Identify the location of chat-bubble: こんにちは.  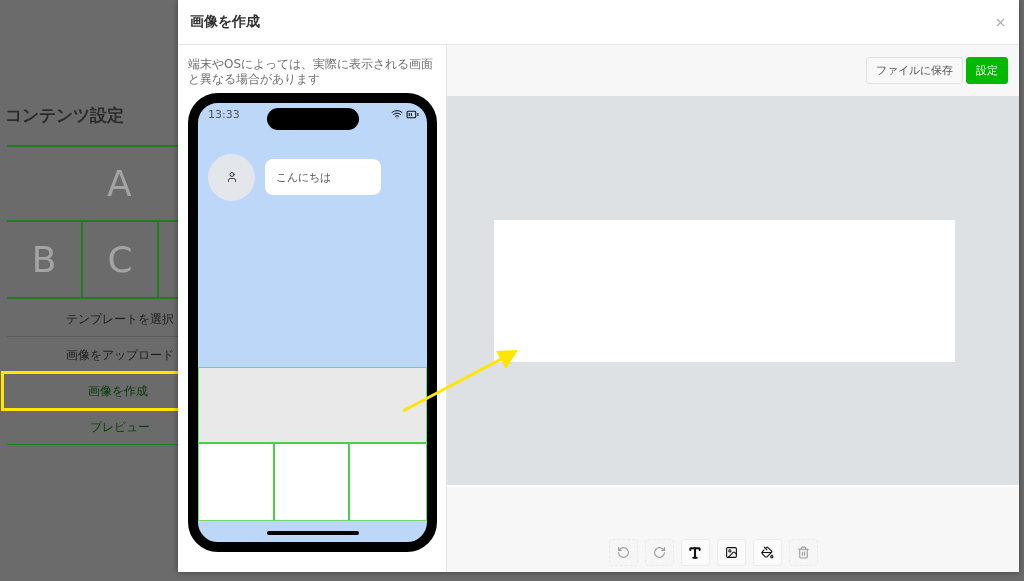
(323, 177).